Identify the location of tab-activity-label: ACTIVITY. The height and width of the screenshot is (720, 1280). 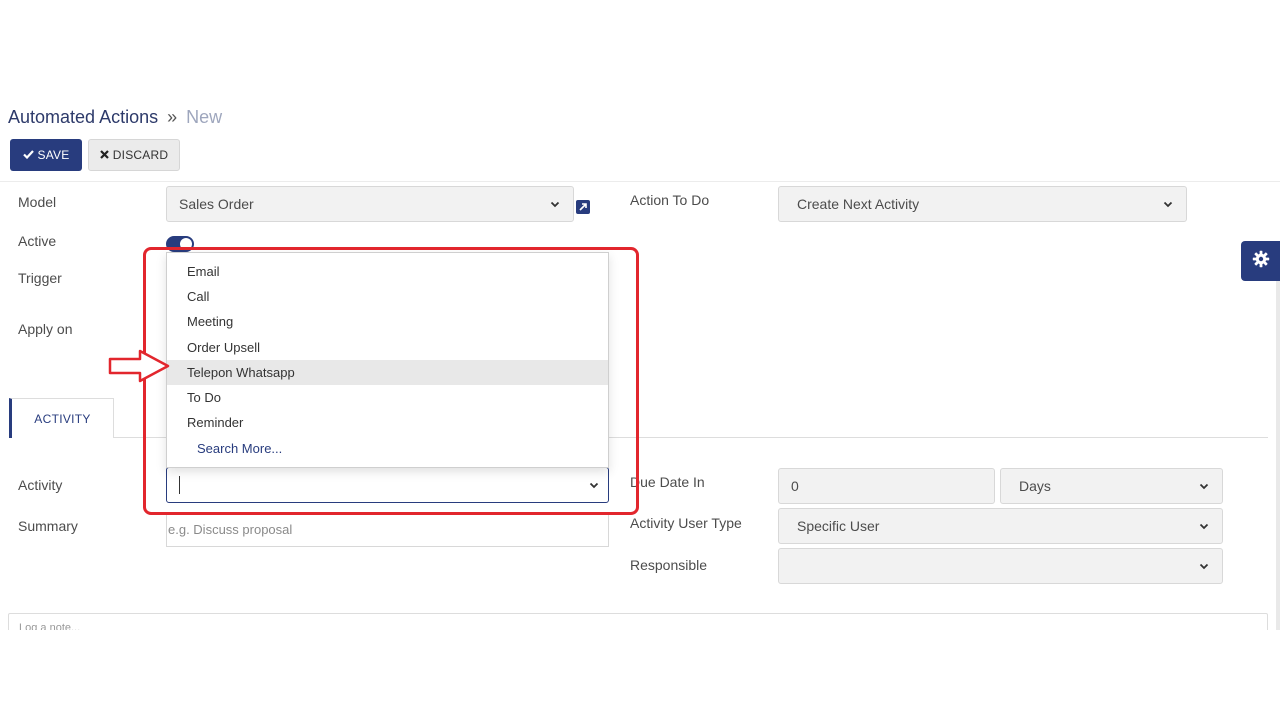
(62, 418).